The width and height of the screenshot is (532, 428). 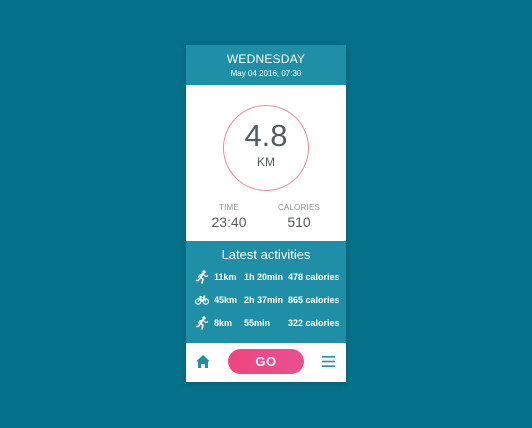 I want to click on bottom-nav: GO, so click(x=266, y=362).